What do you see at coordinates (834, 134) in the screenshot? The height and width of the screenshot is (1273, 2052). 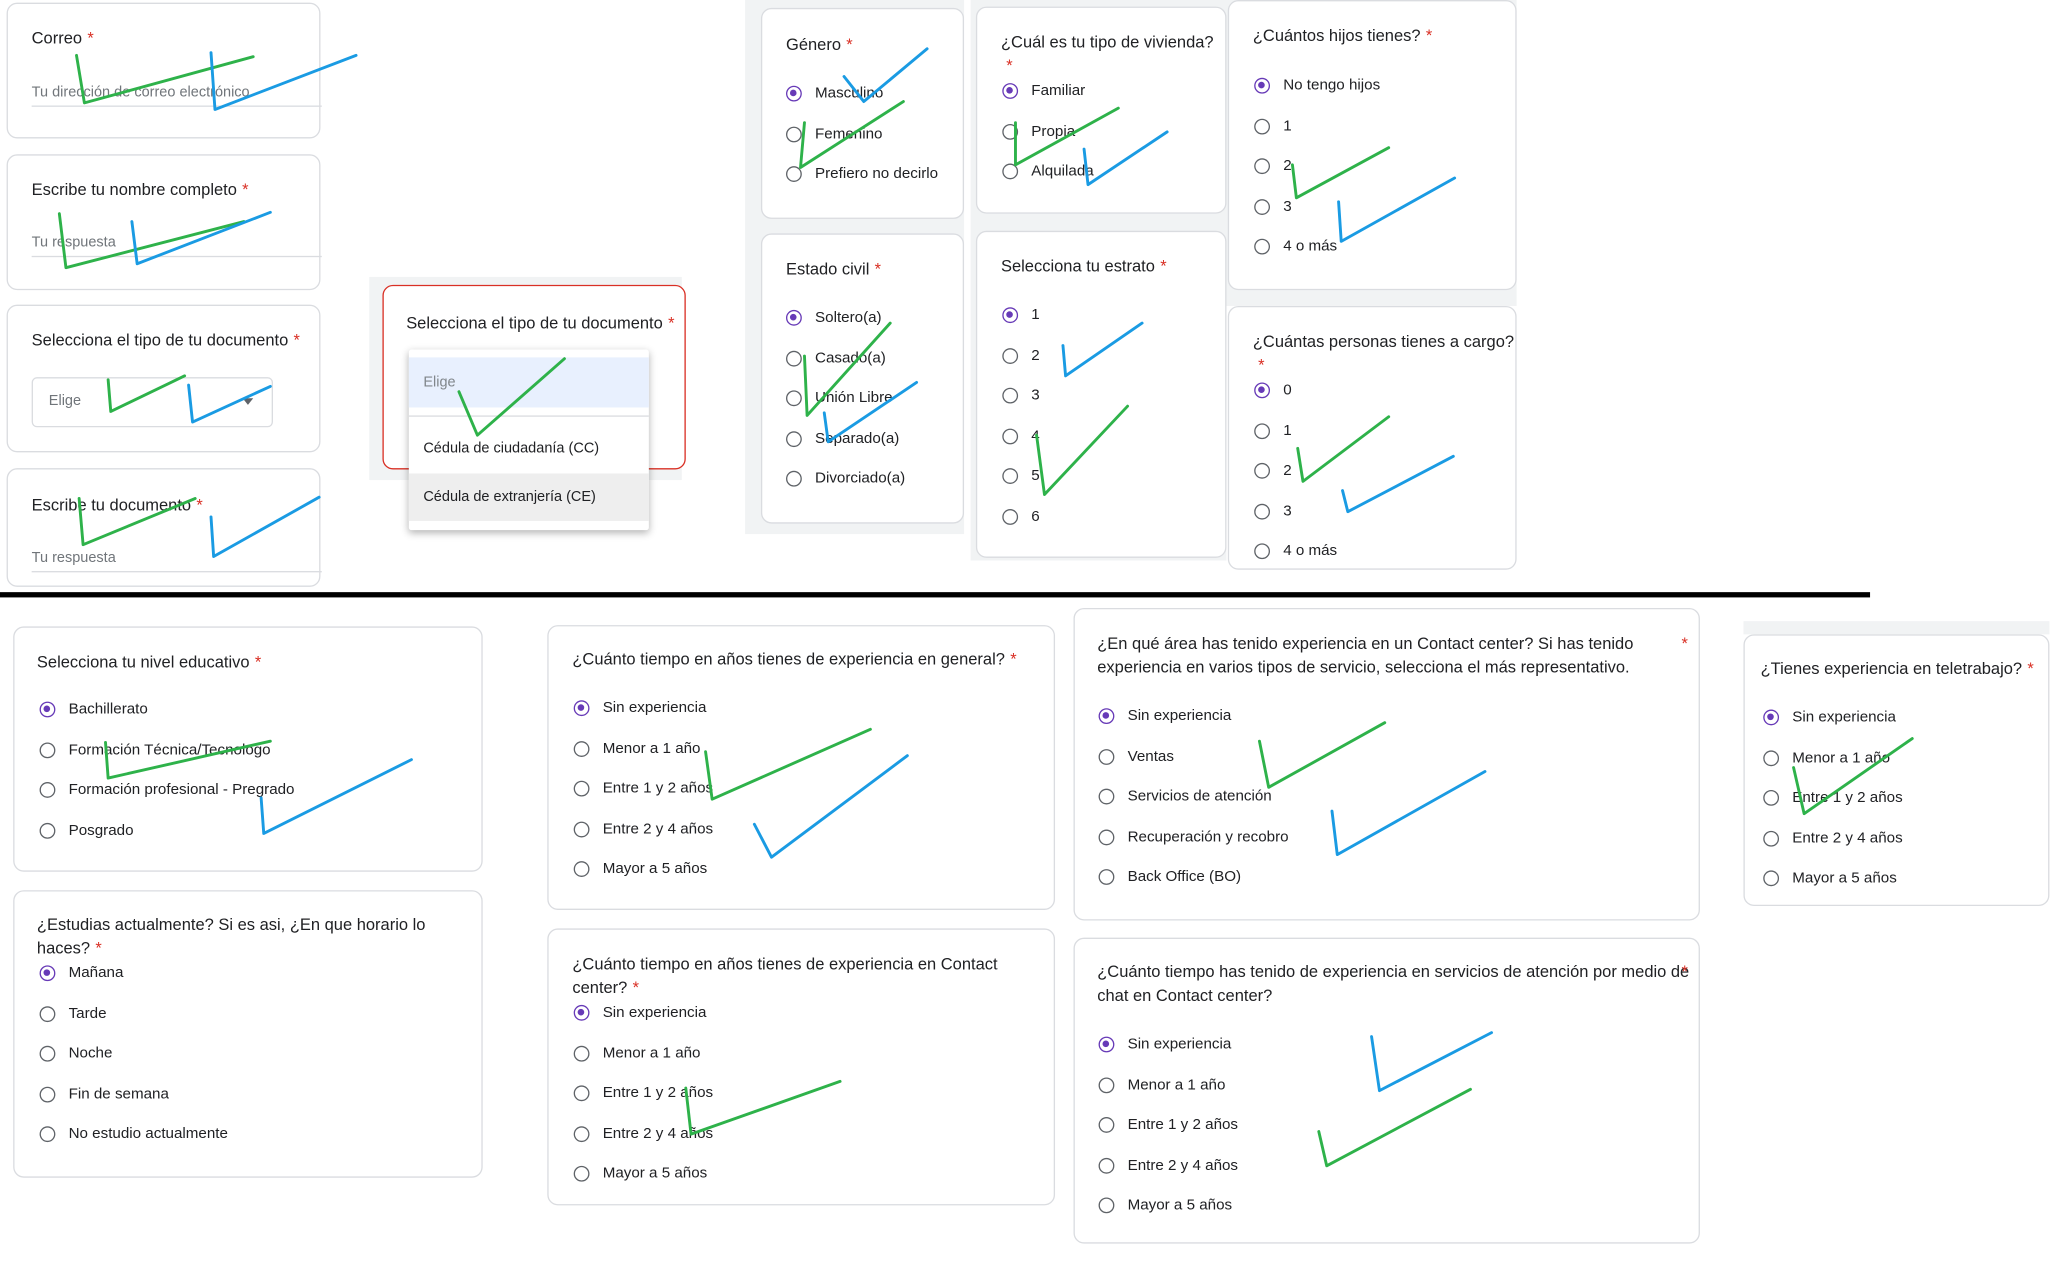 I see `radio-option: Femenino` at bounding box center [834, 134].